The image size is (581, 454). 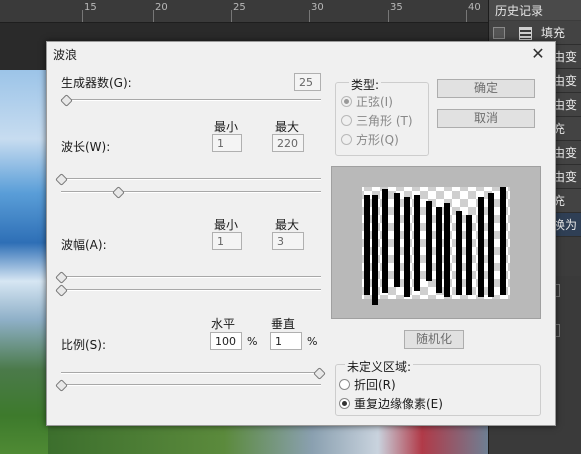 What do you see at coordinates (223, 324) in the screenshot?
I see `scale-h-label: 水平` at bounding box center [223, 324].